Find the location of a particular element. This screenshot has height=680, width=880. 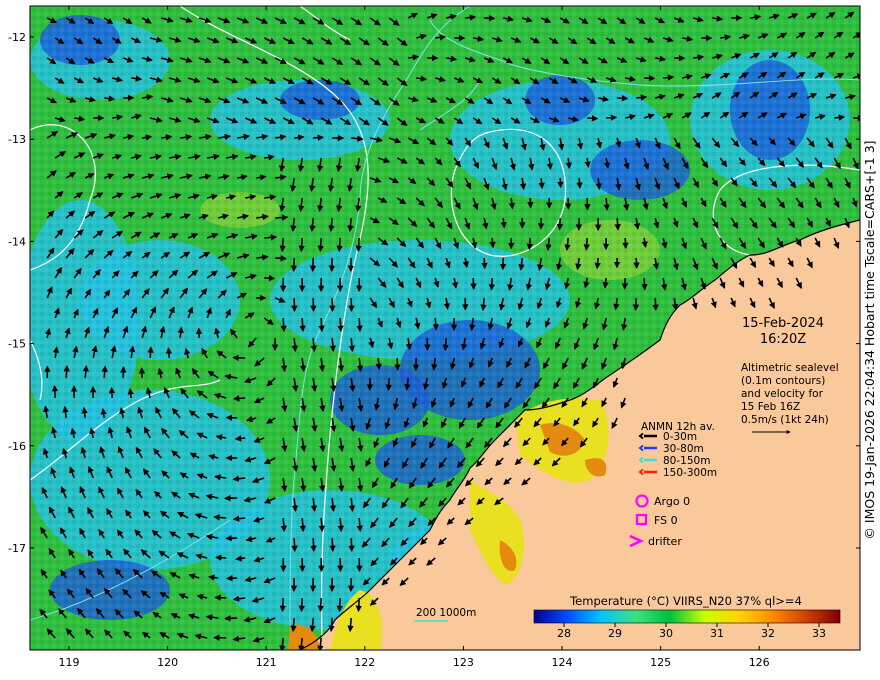

colorbar-tick-label: 30 is located at coordinates (666, 633).